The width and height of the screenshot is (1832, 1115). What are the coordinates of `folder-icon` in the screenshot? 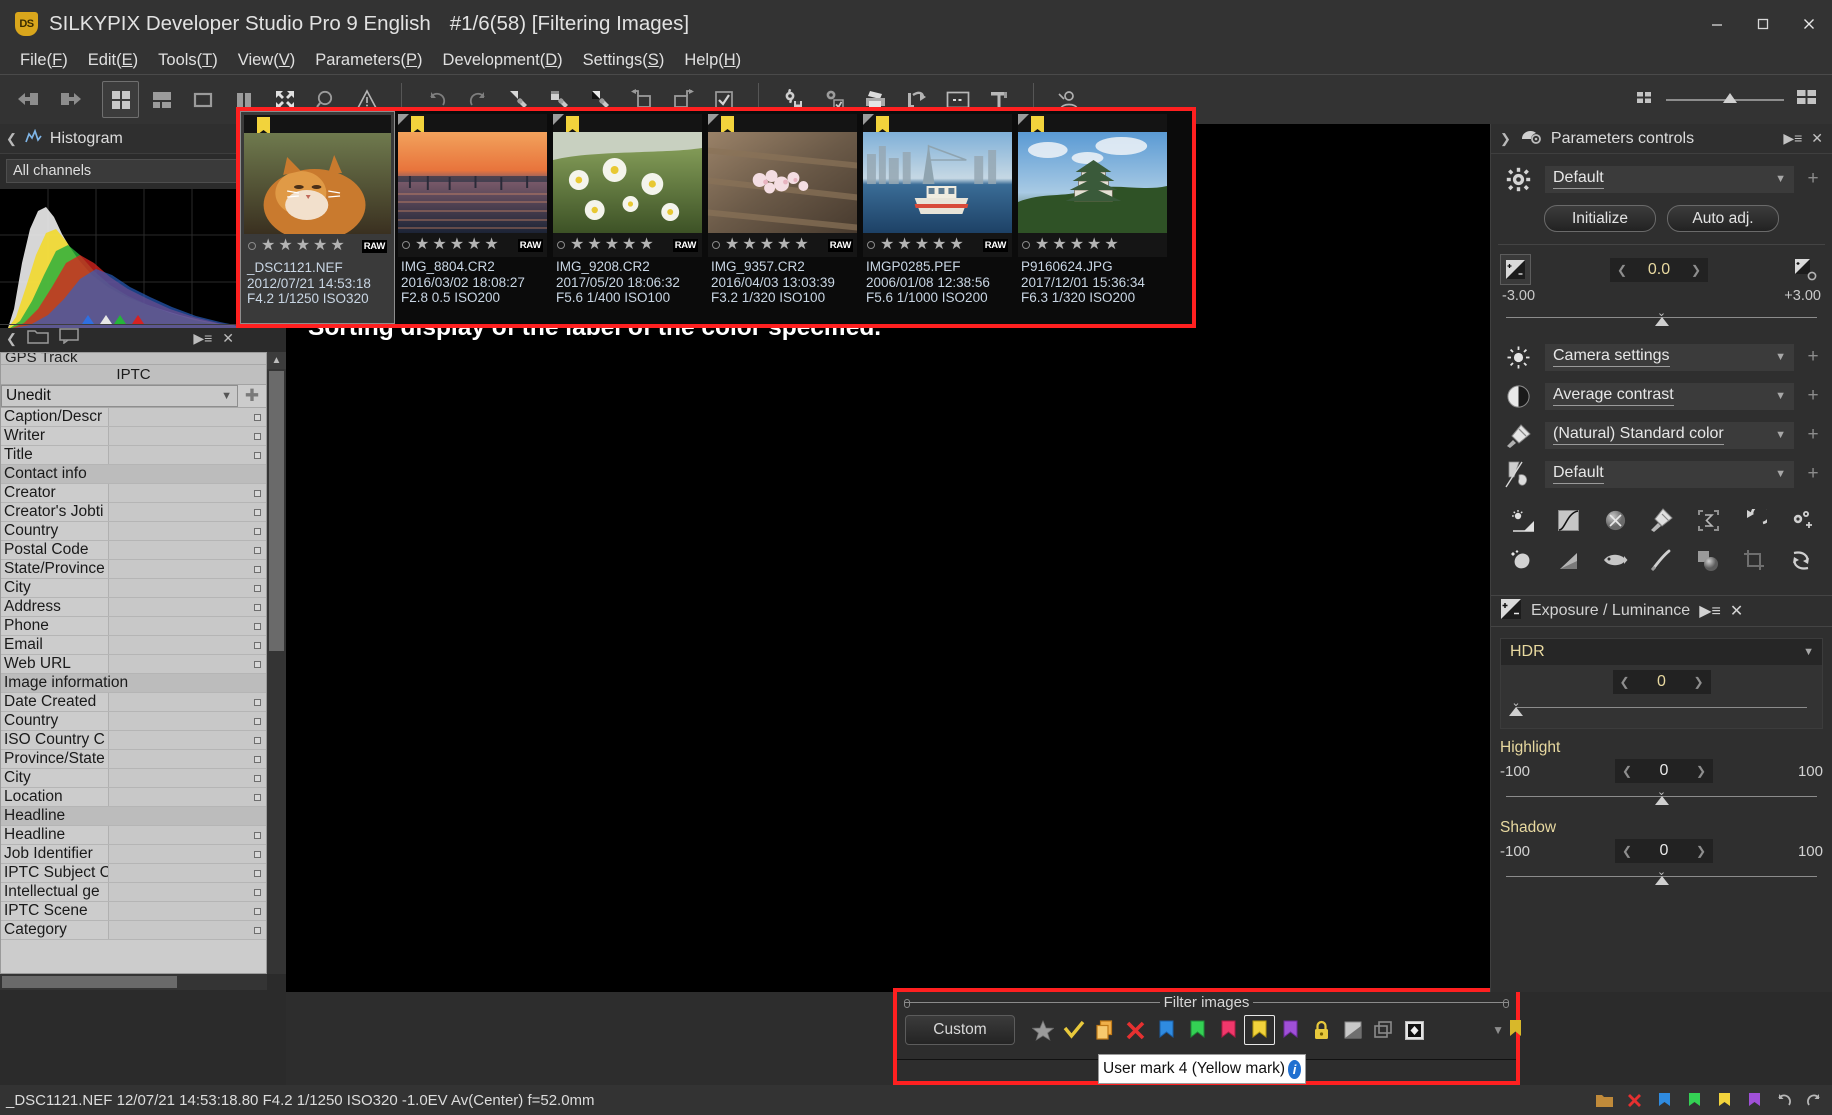 It's located at (38, 338).